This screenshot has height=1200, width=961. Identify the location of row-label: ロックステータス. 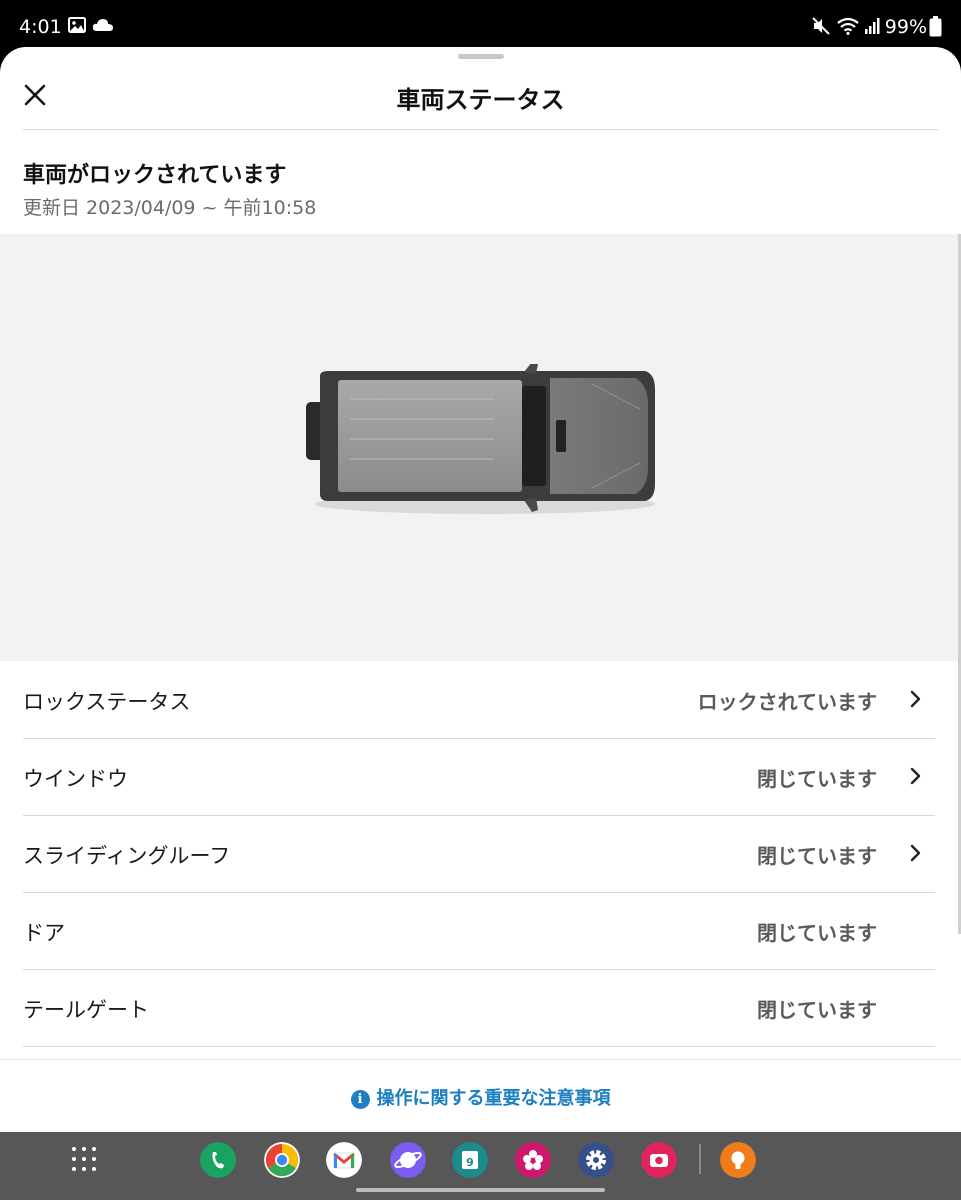
(107, 702).